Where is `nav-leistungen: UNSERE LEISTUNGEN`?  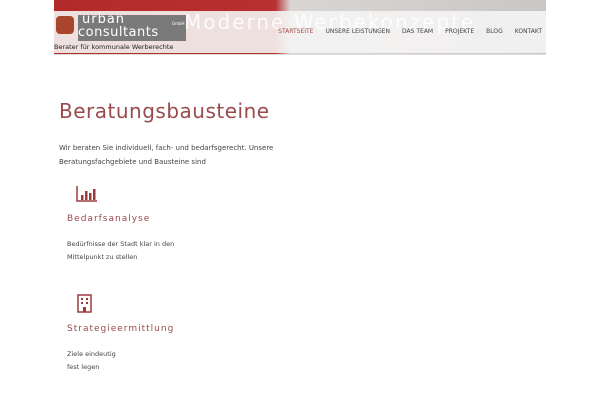 nav-leistungen: UNSERE LEISTUNGEN is located at coordinates (357, 31).